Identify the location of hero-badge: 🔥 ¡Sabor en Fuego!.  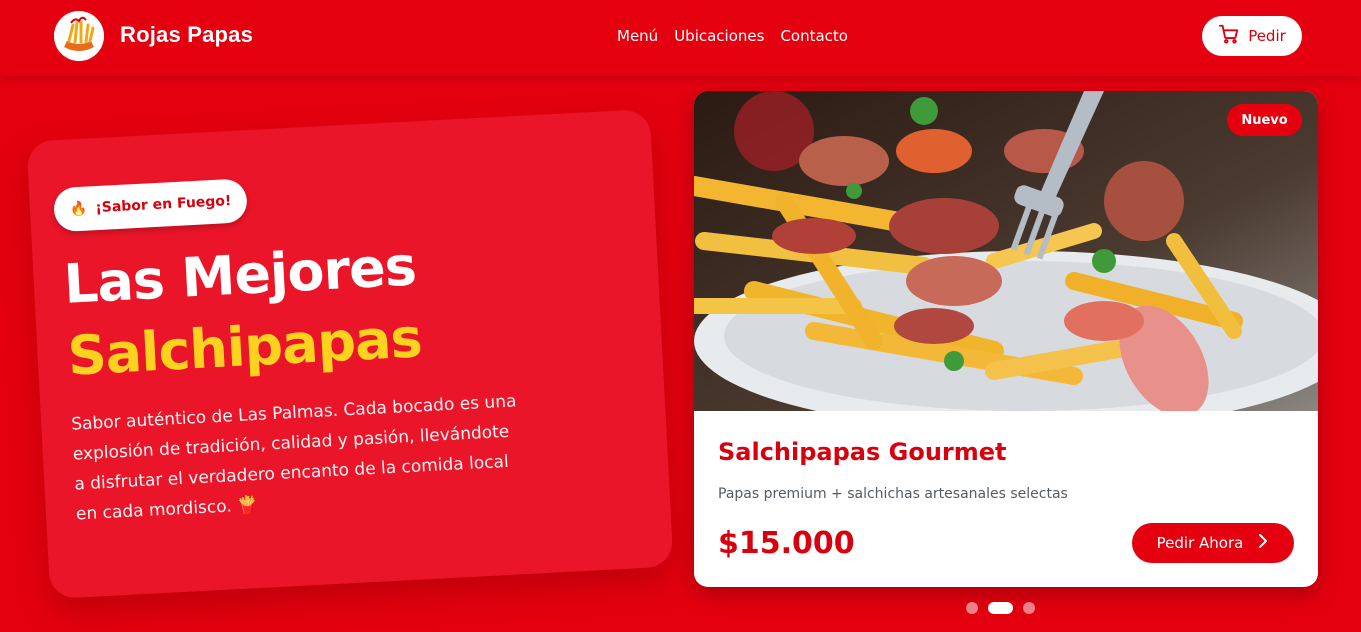
(150, 205).